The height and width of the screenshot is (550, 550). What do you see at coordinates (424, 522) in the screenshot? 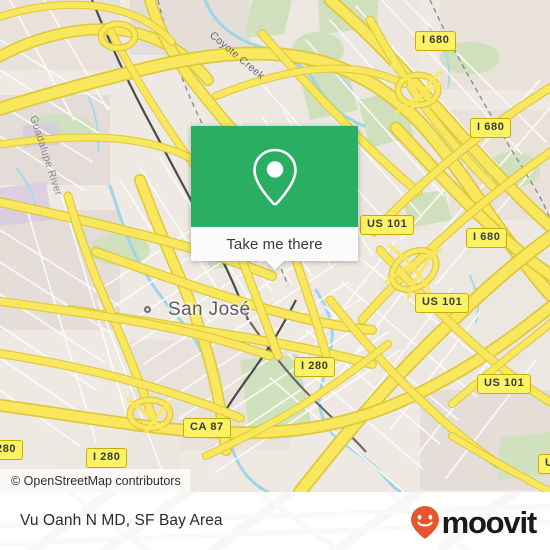
I see `moovit-pin-smile-icon` at bounding box center [424, 522].